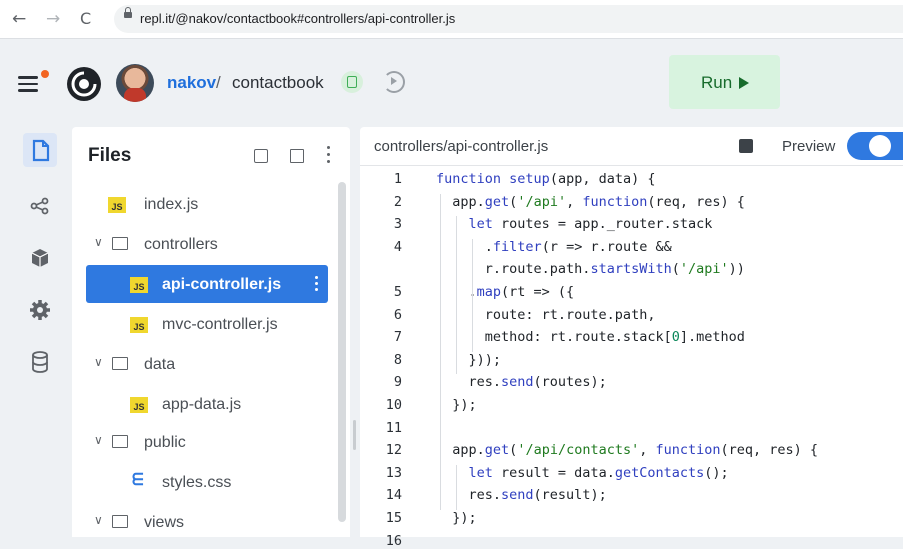 The width and height of the screenshot is (903, 549). What do you see at coordinates (128, 12) in the screenshot?
I see `lock-icon` at bounding box center [128, 12].